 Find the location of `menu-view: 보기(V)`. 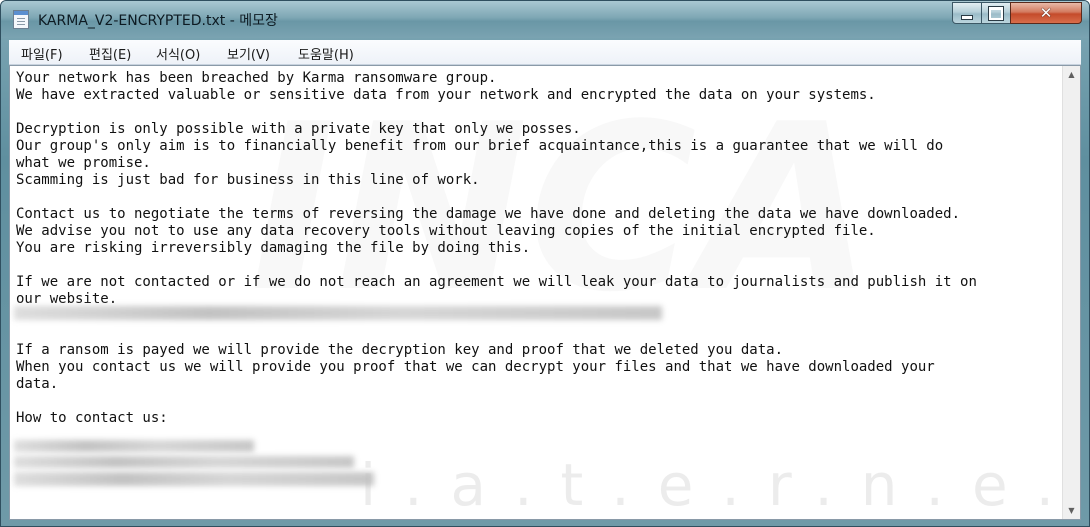

menu-view: 보기(V) is located at coordinates (248, 53).